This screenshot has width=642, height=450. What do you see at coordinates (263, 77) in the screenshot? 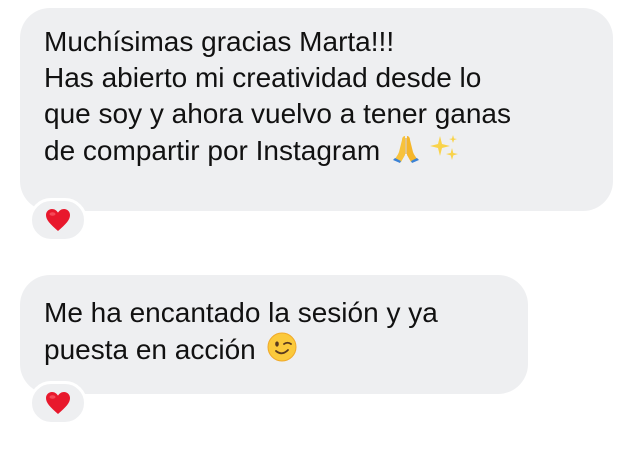
I see `message-text-line: Has abierto mi creatividad desde lo` at bounding box center [263, 77].